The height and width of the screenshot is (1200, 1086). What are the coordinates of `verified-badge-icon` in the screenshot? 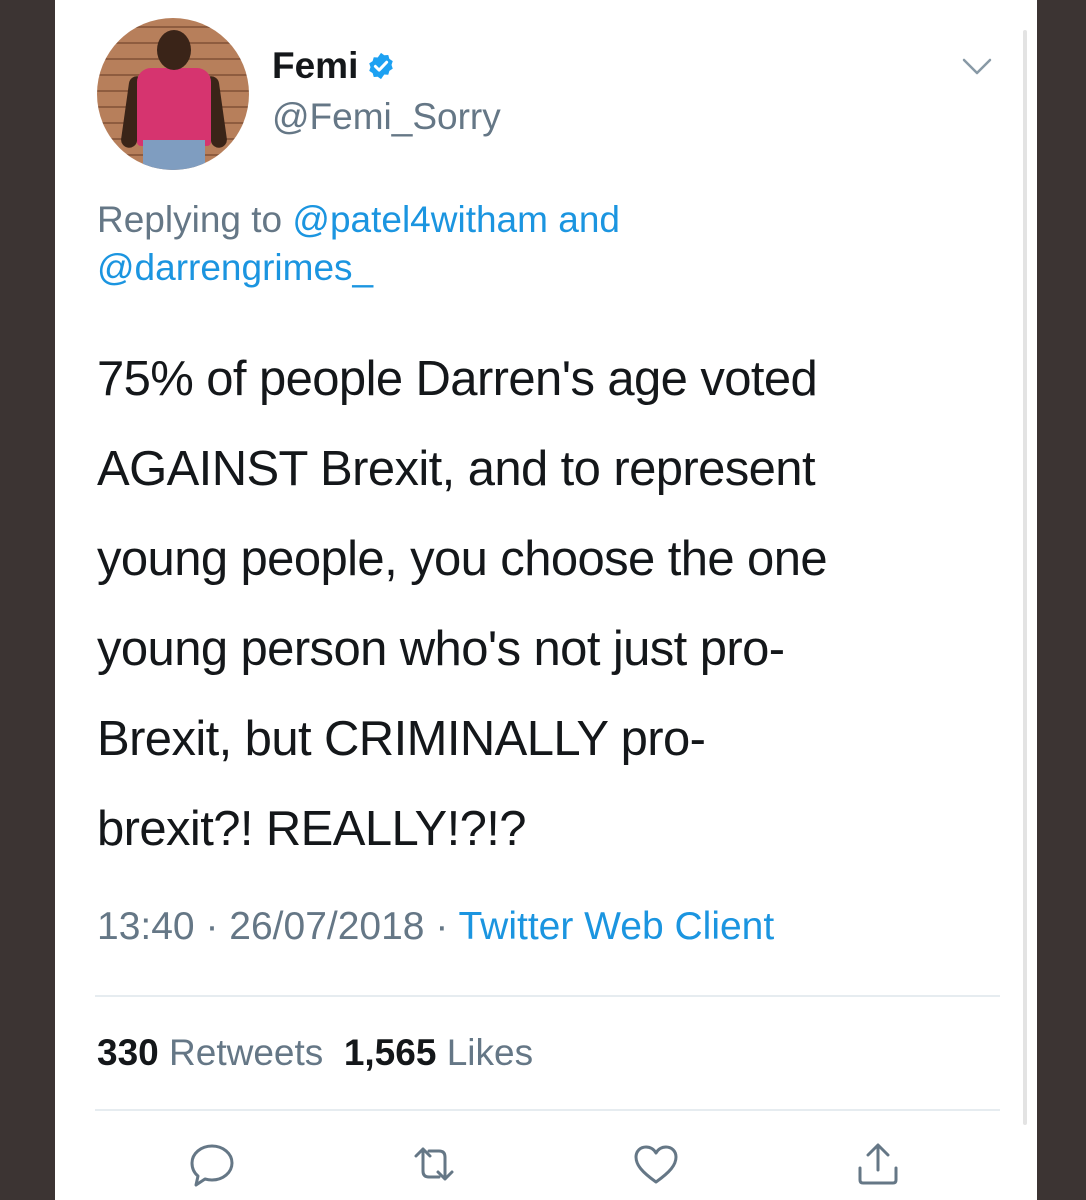 It's located at (381, 66).